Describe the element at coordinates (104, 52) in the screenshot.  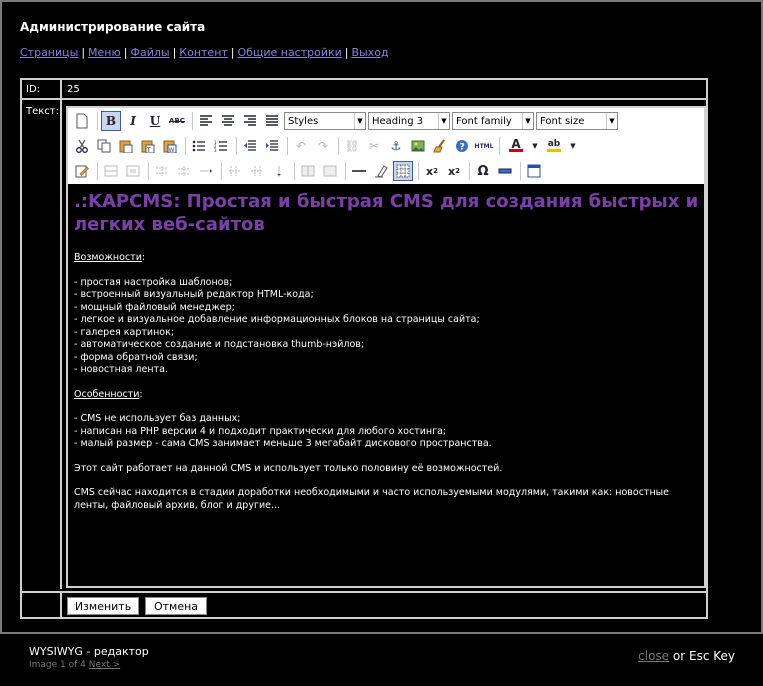
I see `nav-menu: Меню` at that location.